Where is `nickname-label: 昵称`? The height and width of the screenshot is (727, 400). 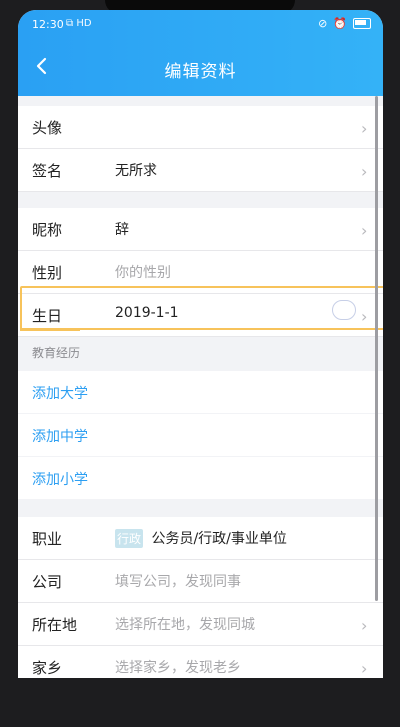
nickname-label: 昵称 is located at coordinates (47, 230).